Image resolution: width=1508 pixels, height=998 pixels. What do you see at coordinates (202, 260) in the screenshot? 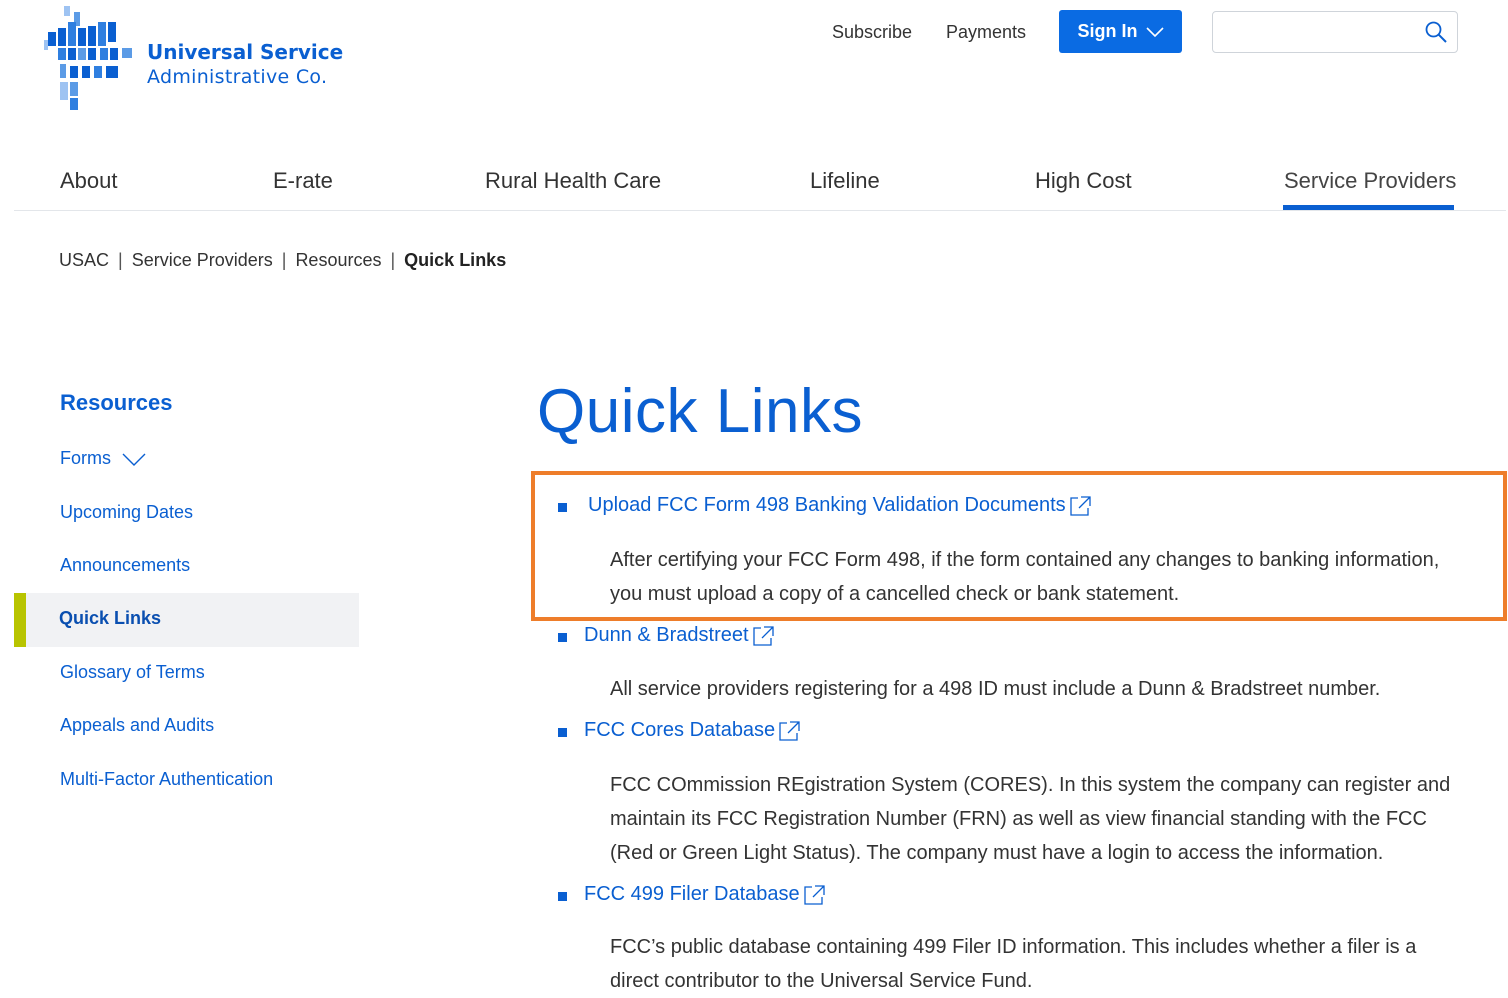
I see `breadcrumb-service-providers: Service Providers` at bounding box center [202, 260].